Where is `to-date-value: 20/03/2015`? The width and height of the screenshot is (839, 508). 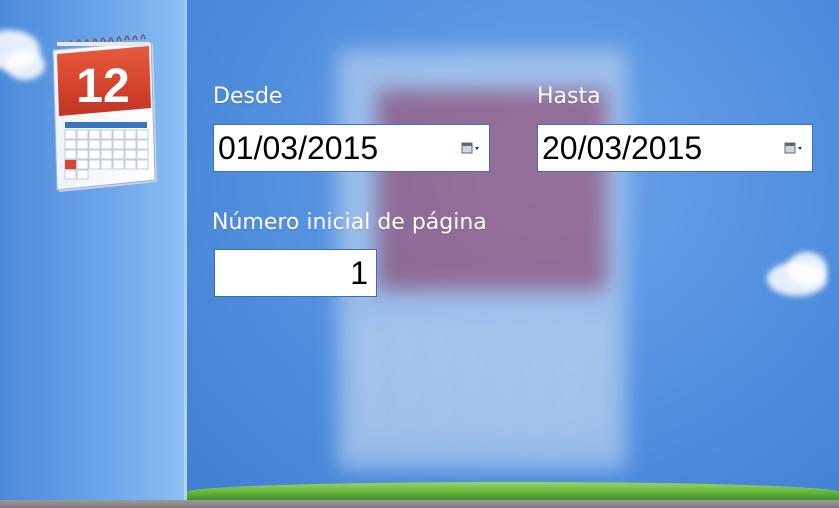 to-date-value: 20/03/2015 is located at coordinates (661, 148).